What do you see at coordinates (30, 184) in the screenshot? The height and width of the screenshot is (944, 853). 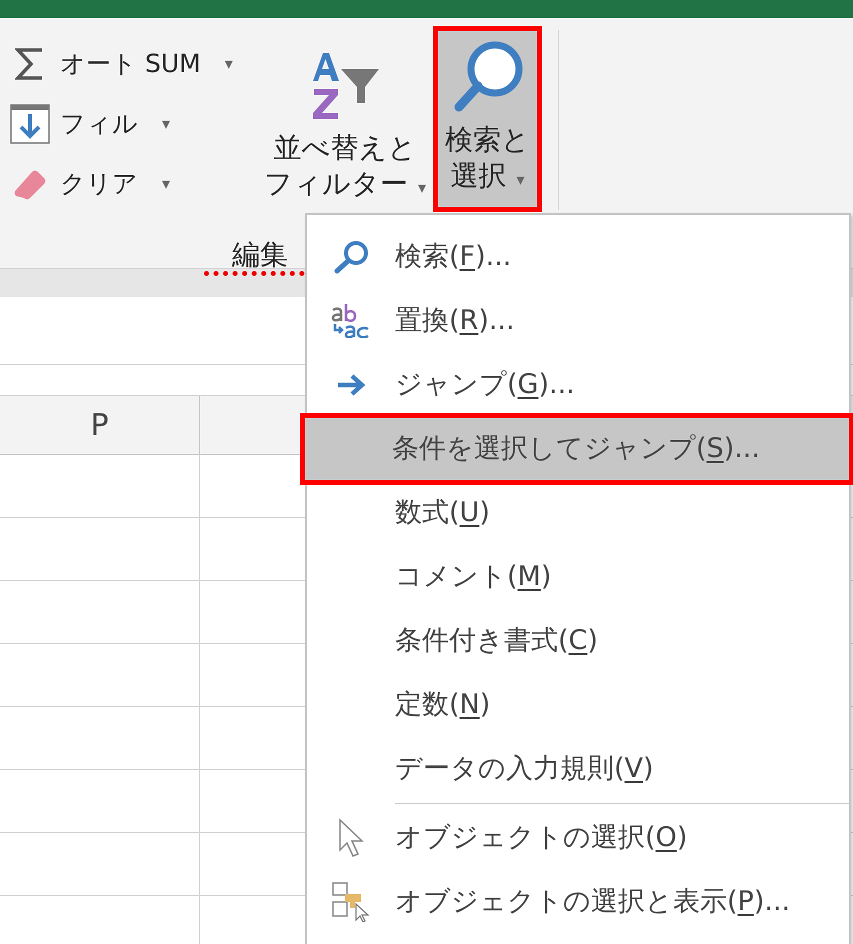 I see `eraser-icon` at bounding box center [30, 184].